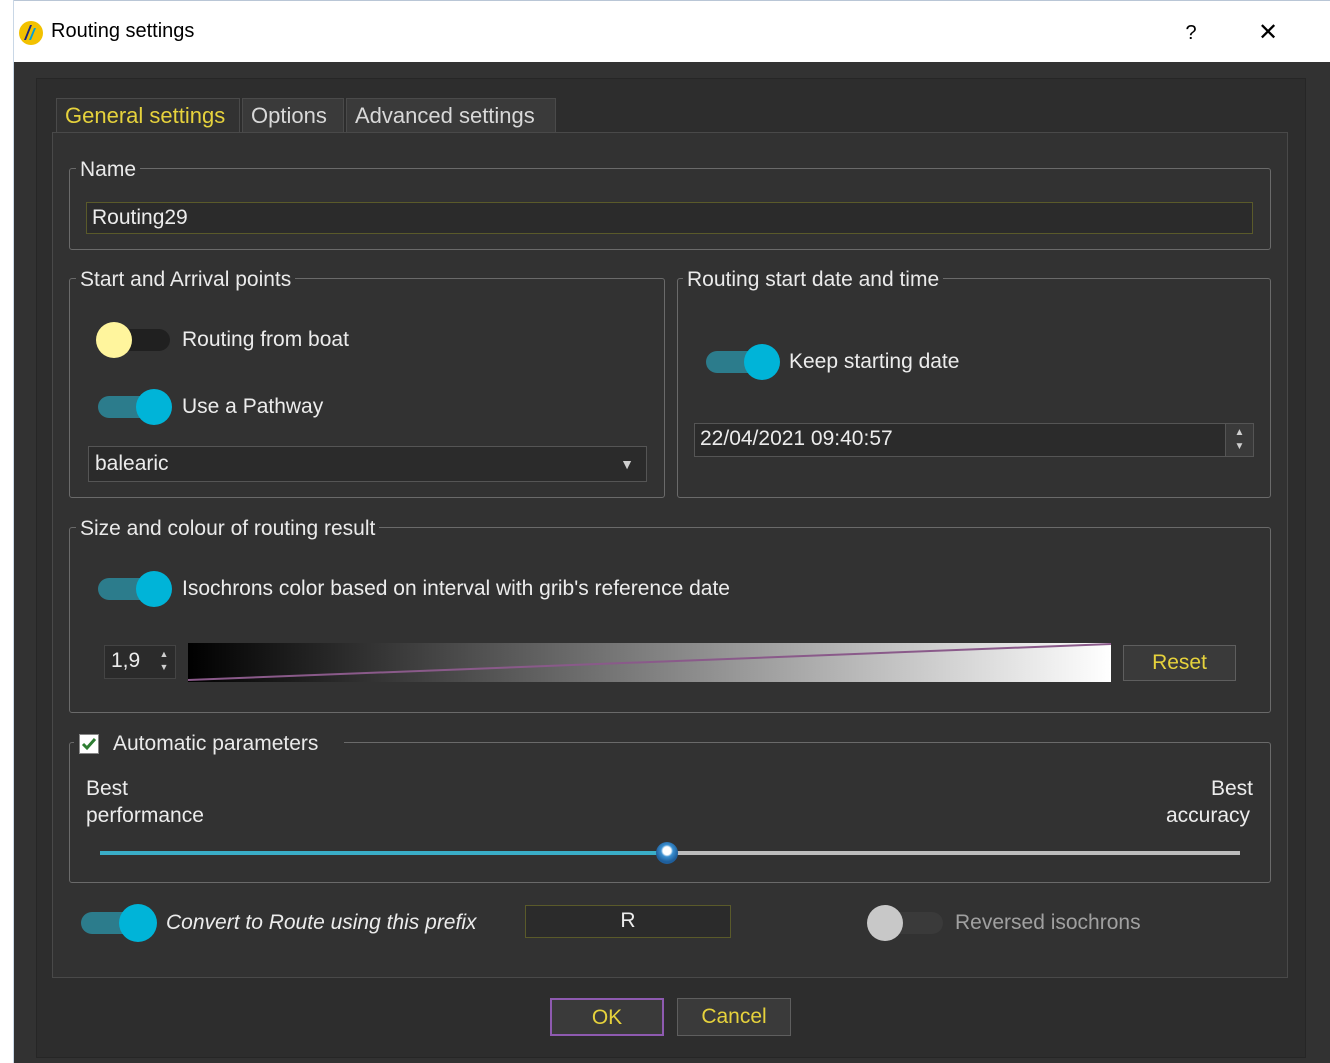 The image size is (1330, 1063). Describe the element at coordinates (253, 406) in the screenshot. I see `use-pathway-label: Use a Pathway` at that location.